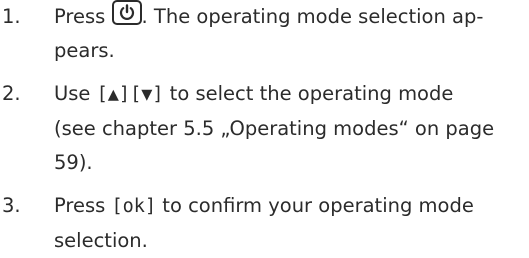 The height and width of the screenshot is (258, 529). Describe the element at coordinates (11, 16) in the screenshot. I see `step-number: 1.` at that location.